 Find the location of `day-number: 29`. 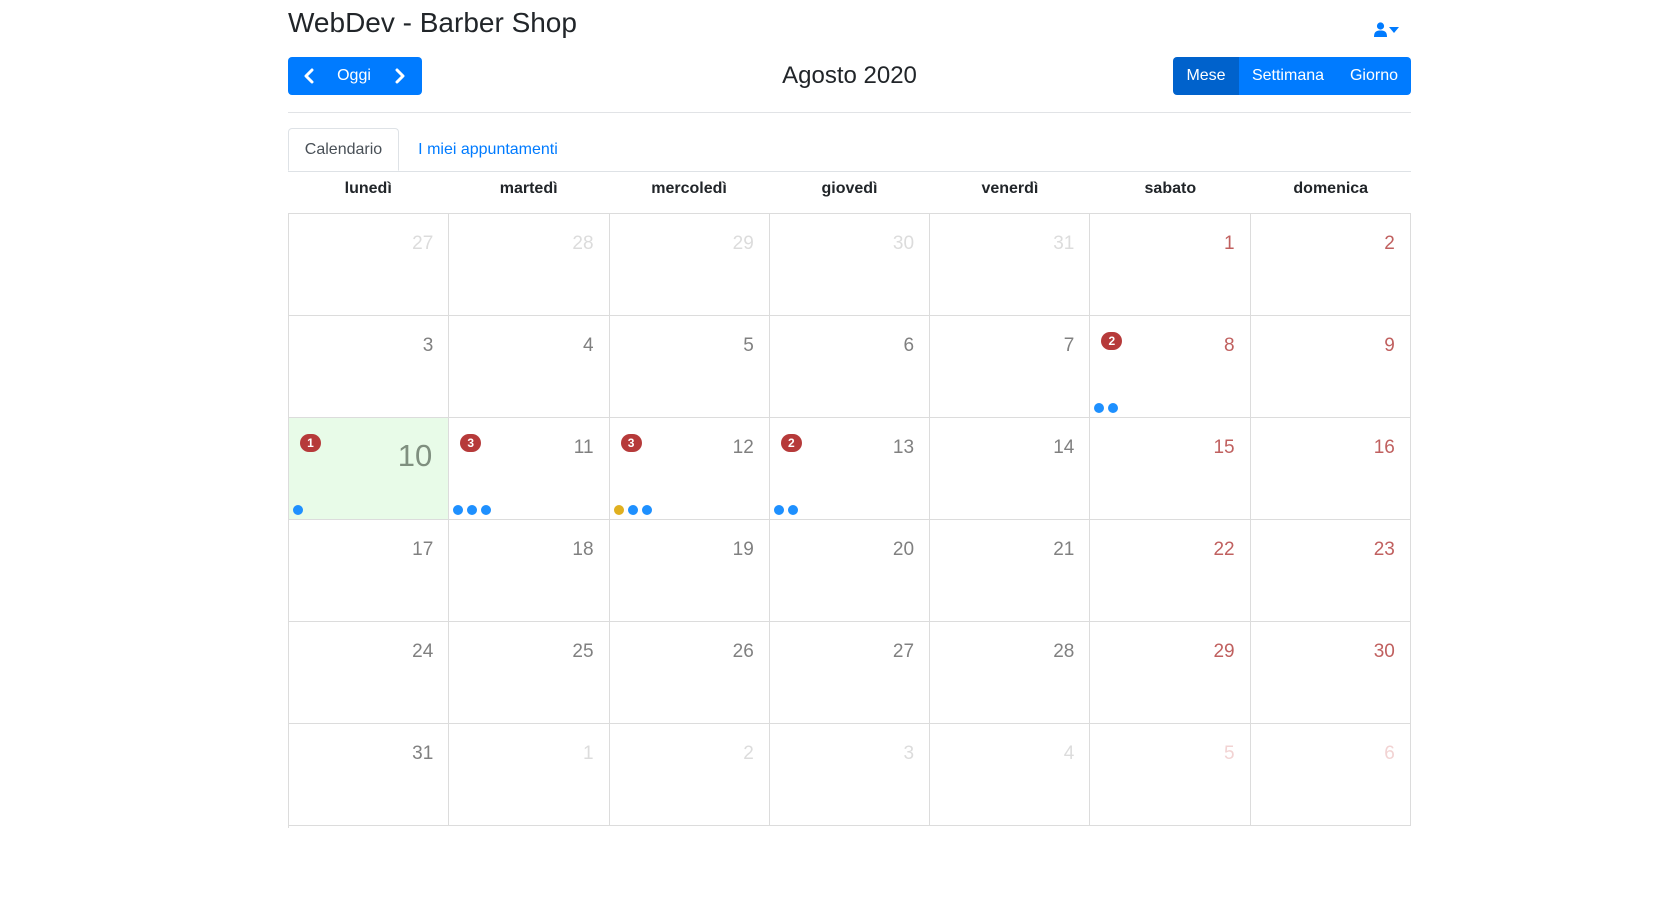

day-number: 29 is located at coordinates (743, 243).